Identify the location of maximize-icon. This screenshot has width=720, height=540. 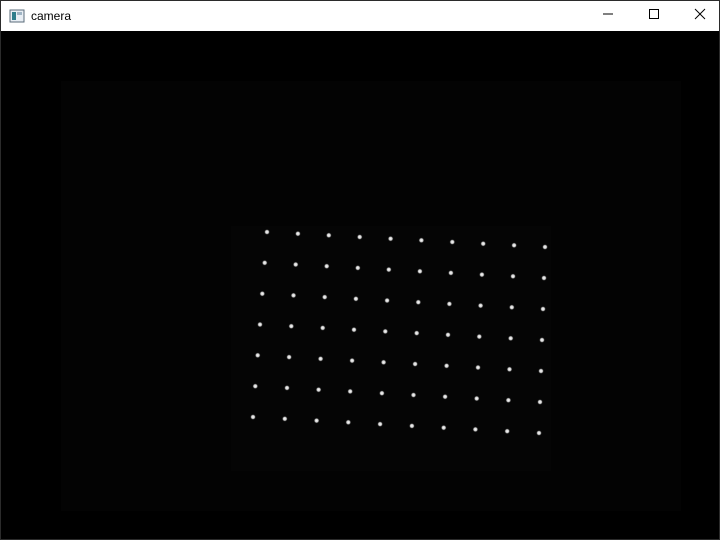
(654, 16).